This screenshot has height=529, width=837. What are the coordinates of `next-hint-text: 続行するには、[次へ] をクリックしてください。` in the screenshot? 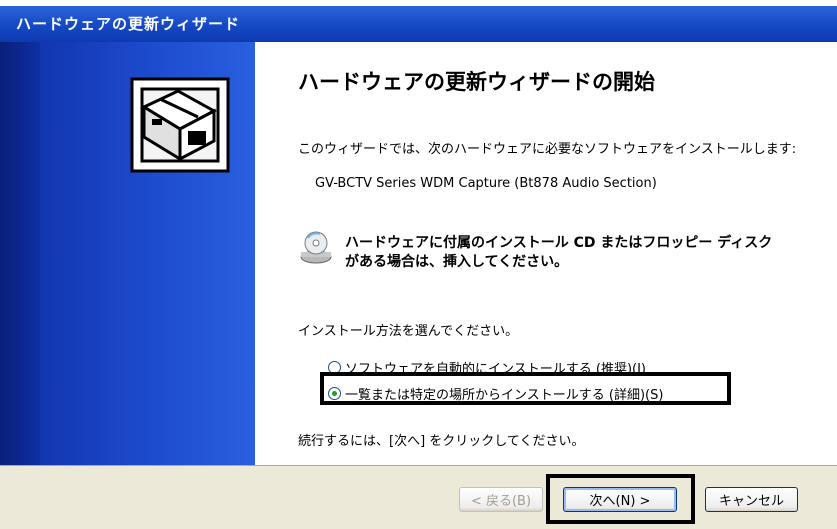 It's located at (441, 441).